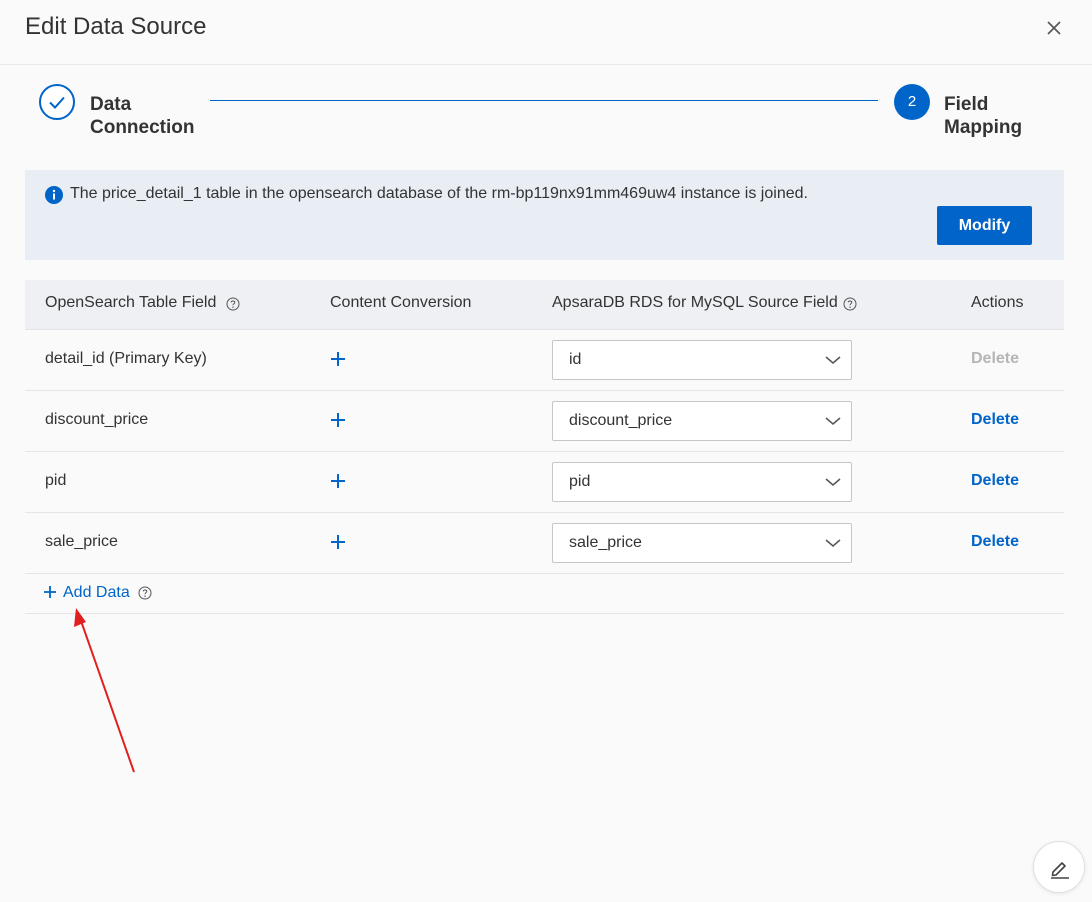 This screenshot has width=1092, height=902. Describe the element at coordinates (126, 358) in the screenshot. I see `field-name: detail_id (Primary Key)` at that location.